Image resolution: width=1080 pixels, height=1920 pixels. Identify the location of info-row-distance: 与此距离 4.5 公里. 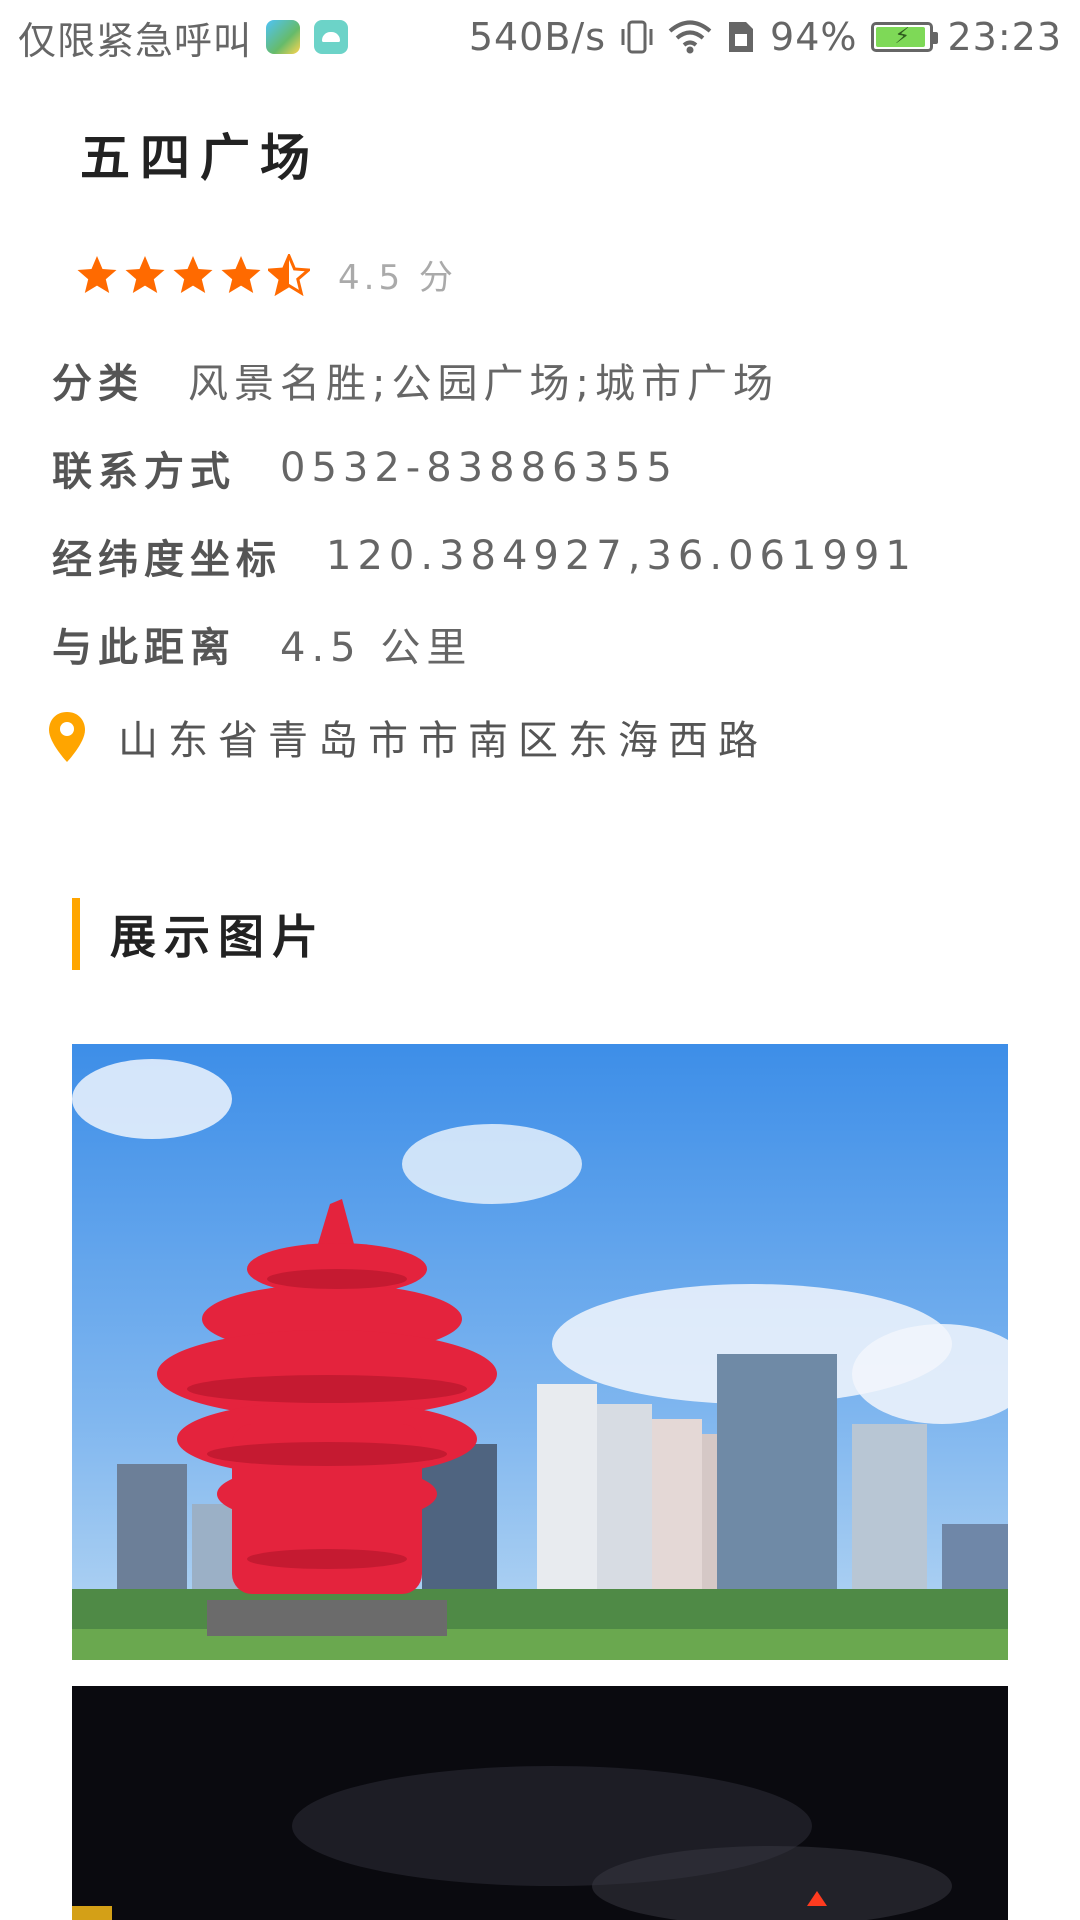
(542, 644).